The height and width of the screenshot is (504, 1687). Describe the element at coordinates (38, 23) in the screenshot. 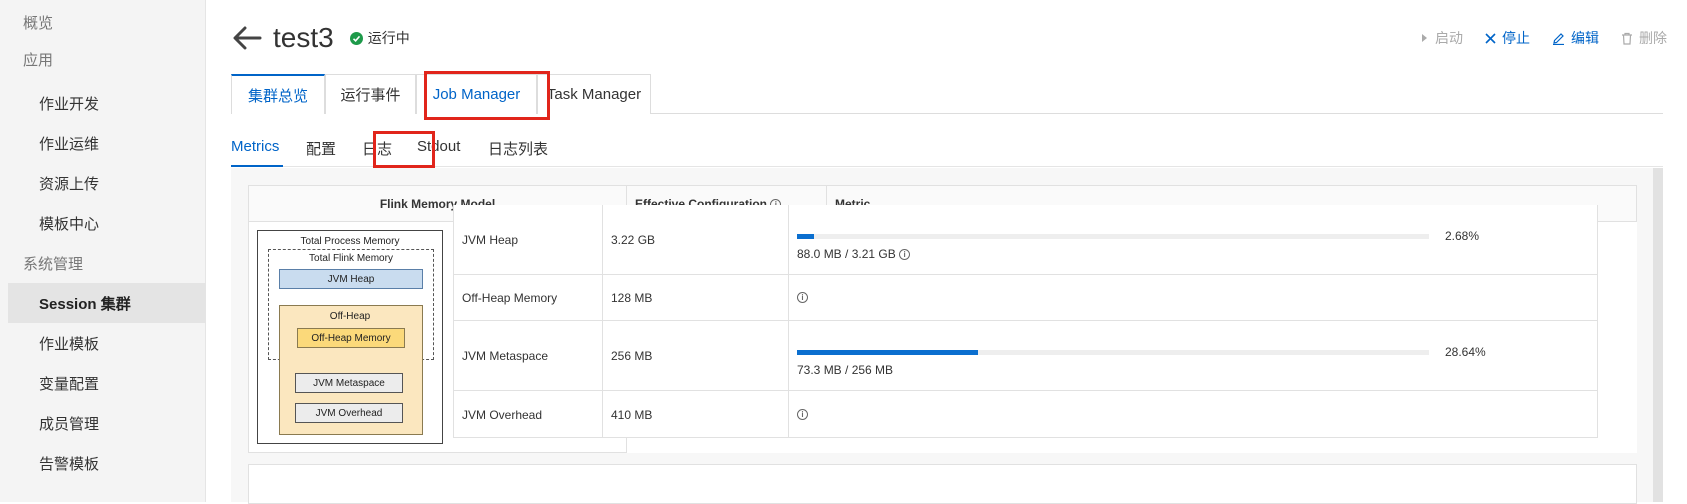

I see `sidebar-item-label: 概览` at that location.